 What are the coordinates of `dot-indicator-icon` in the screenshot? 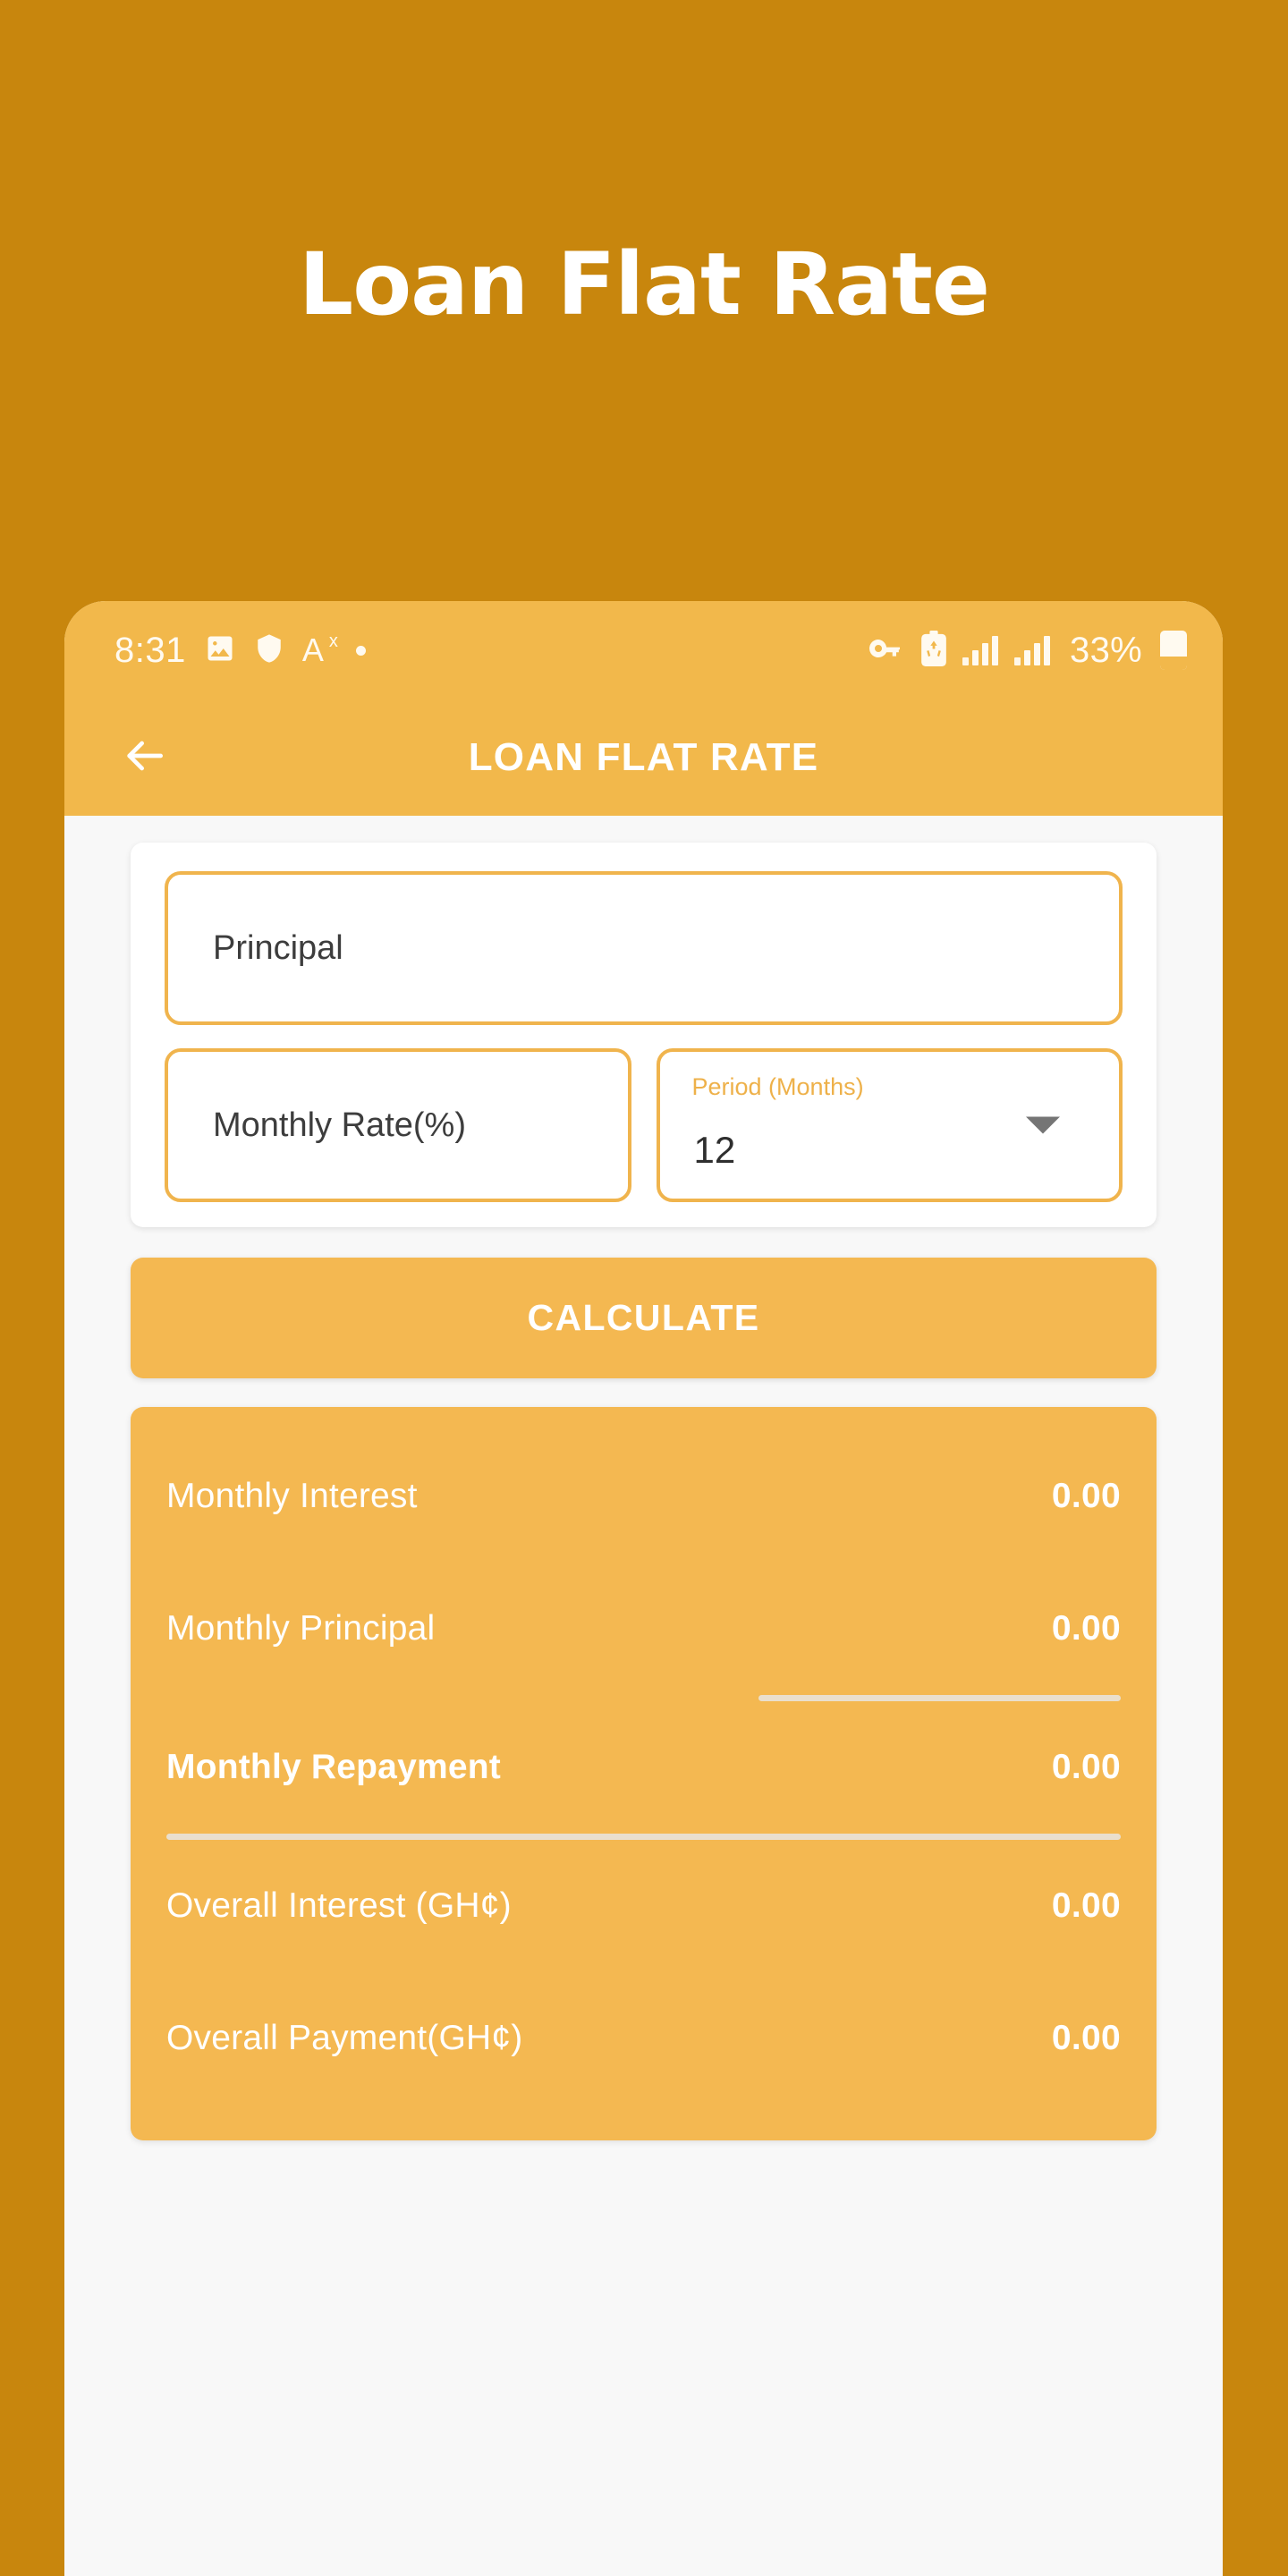 It's located at (360, 650).